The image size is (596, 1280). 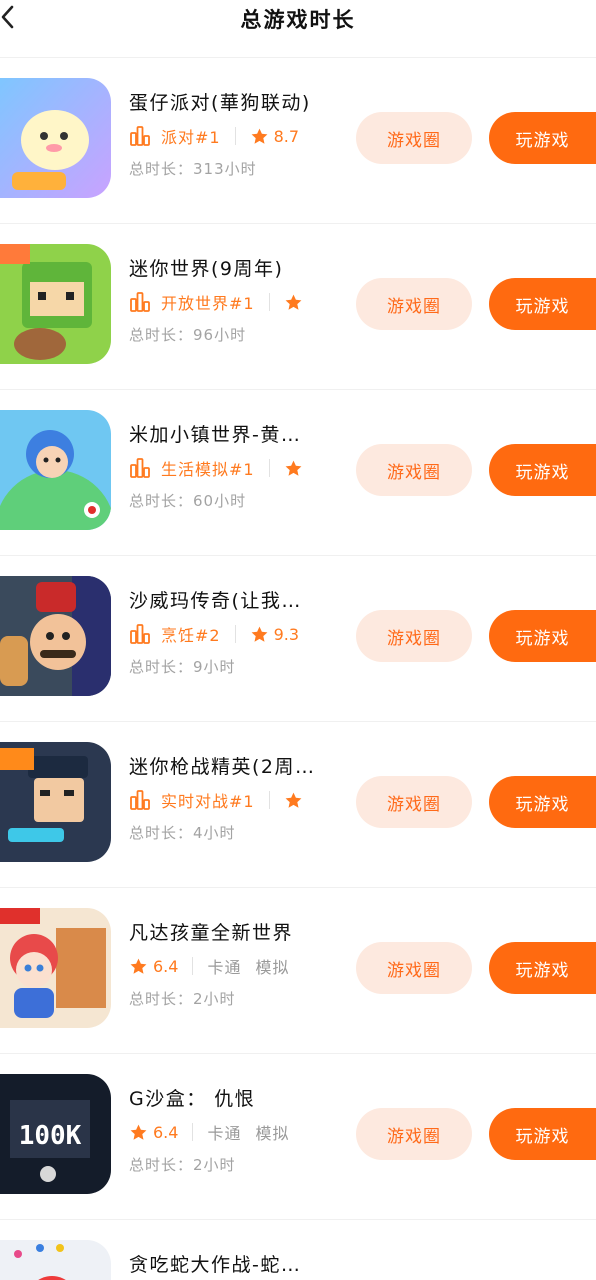 I want to click on app-icon-shawarma-legend, so click(x=55, y=636).